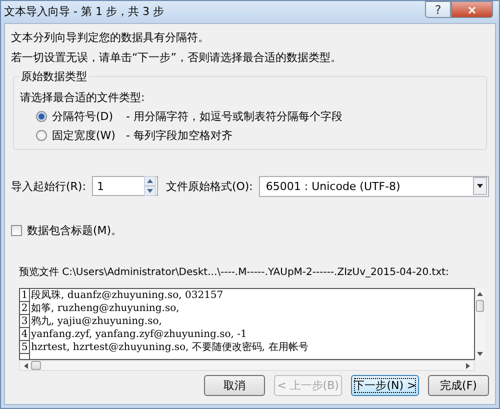 The image size is (500, 409). I want to click on preview-line: yanfang.zyf, yanfang.zyf@zhuyuning.so, -1, so click(139, 334).